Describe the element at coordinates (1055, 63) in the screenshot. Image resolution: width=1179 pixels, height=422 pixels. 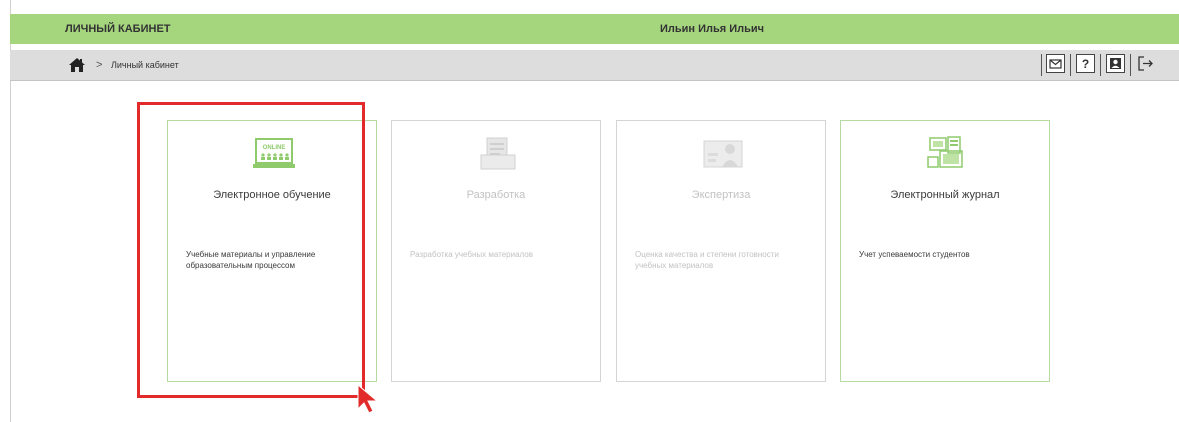
I see `mail-icon` at that location.